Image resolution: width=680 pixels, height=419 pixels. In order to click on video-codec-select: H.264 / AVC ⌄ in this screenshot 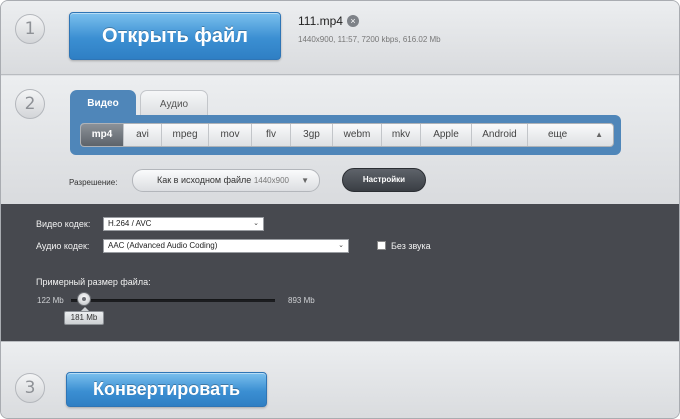, I will do `click(183, 224)`.